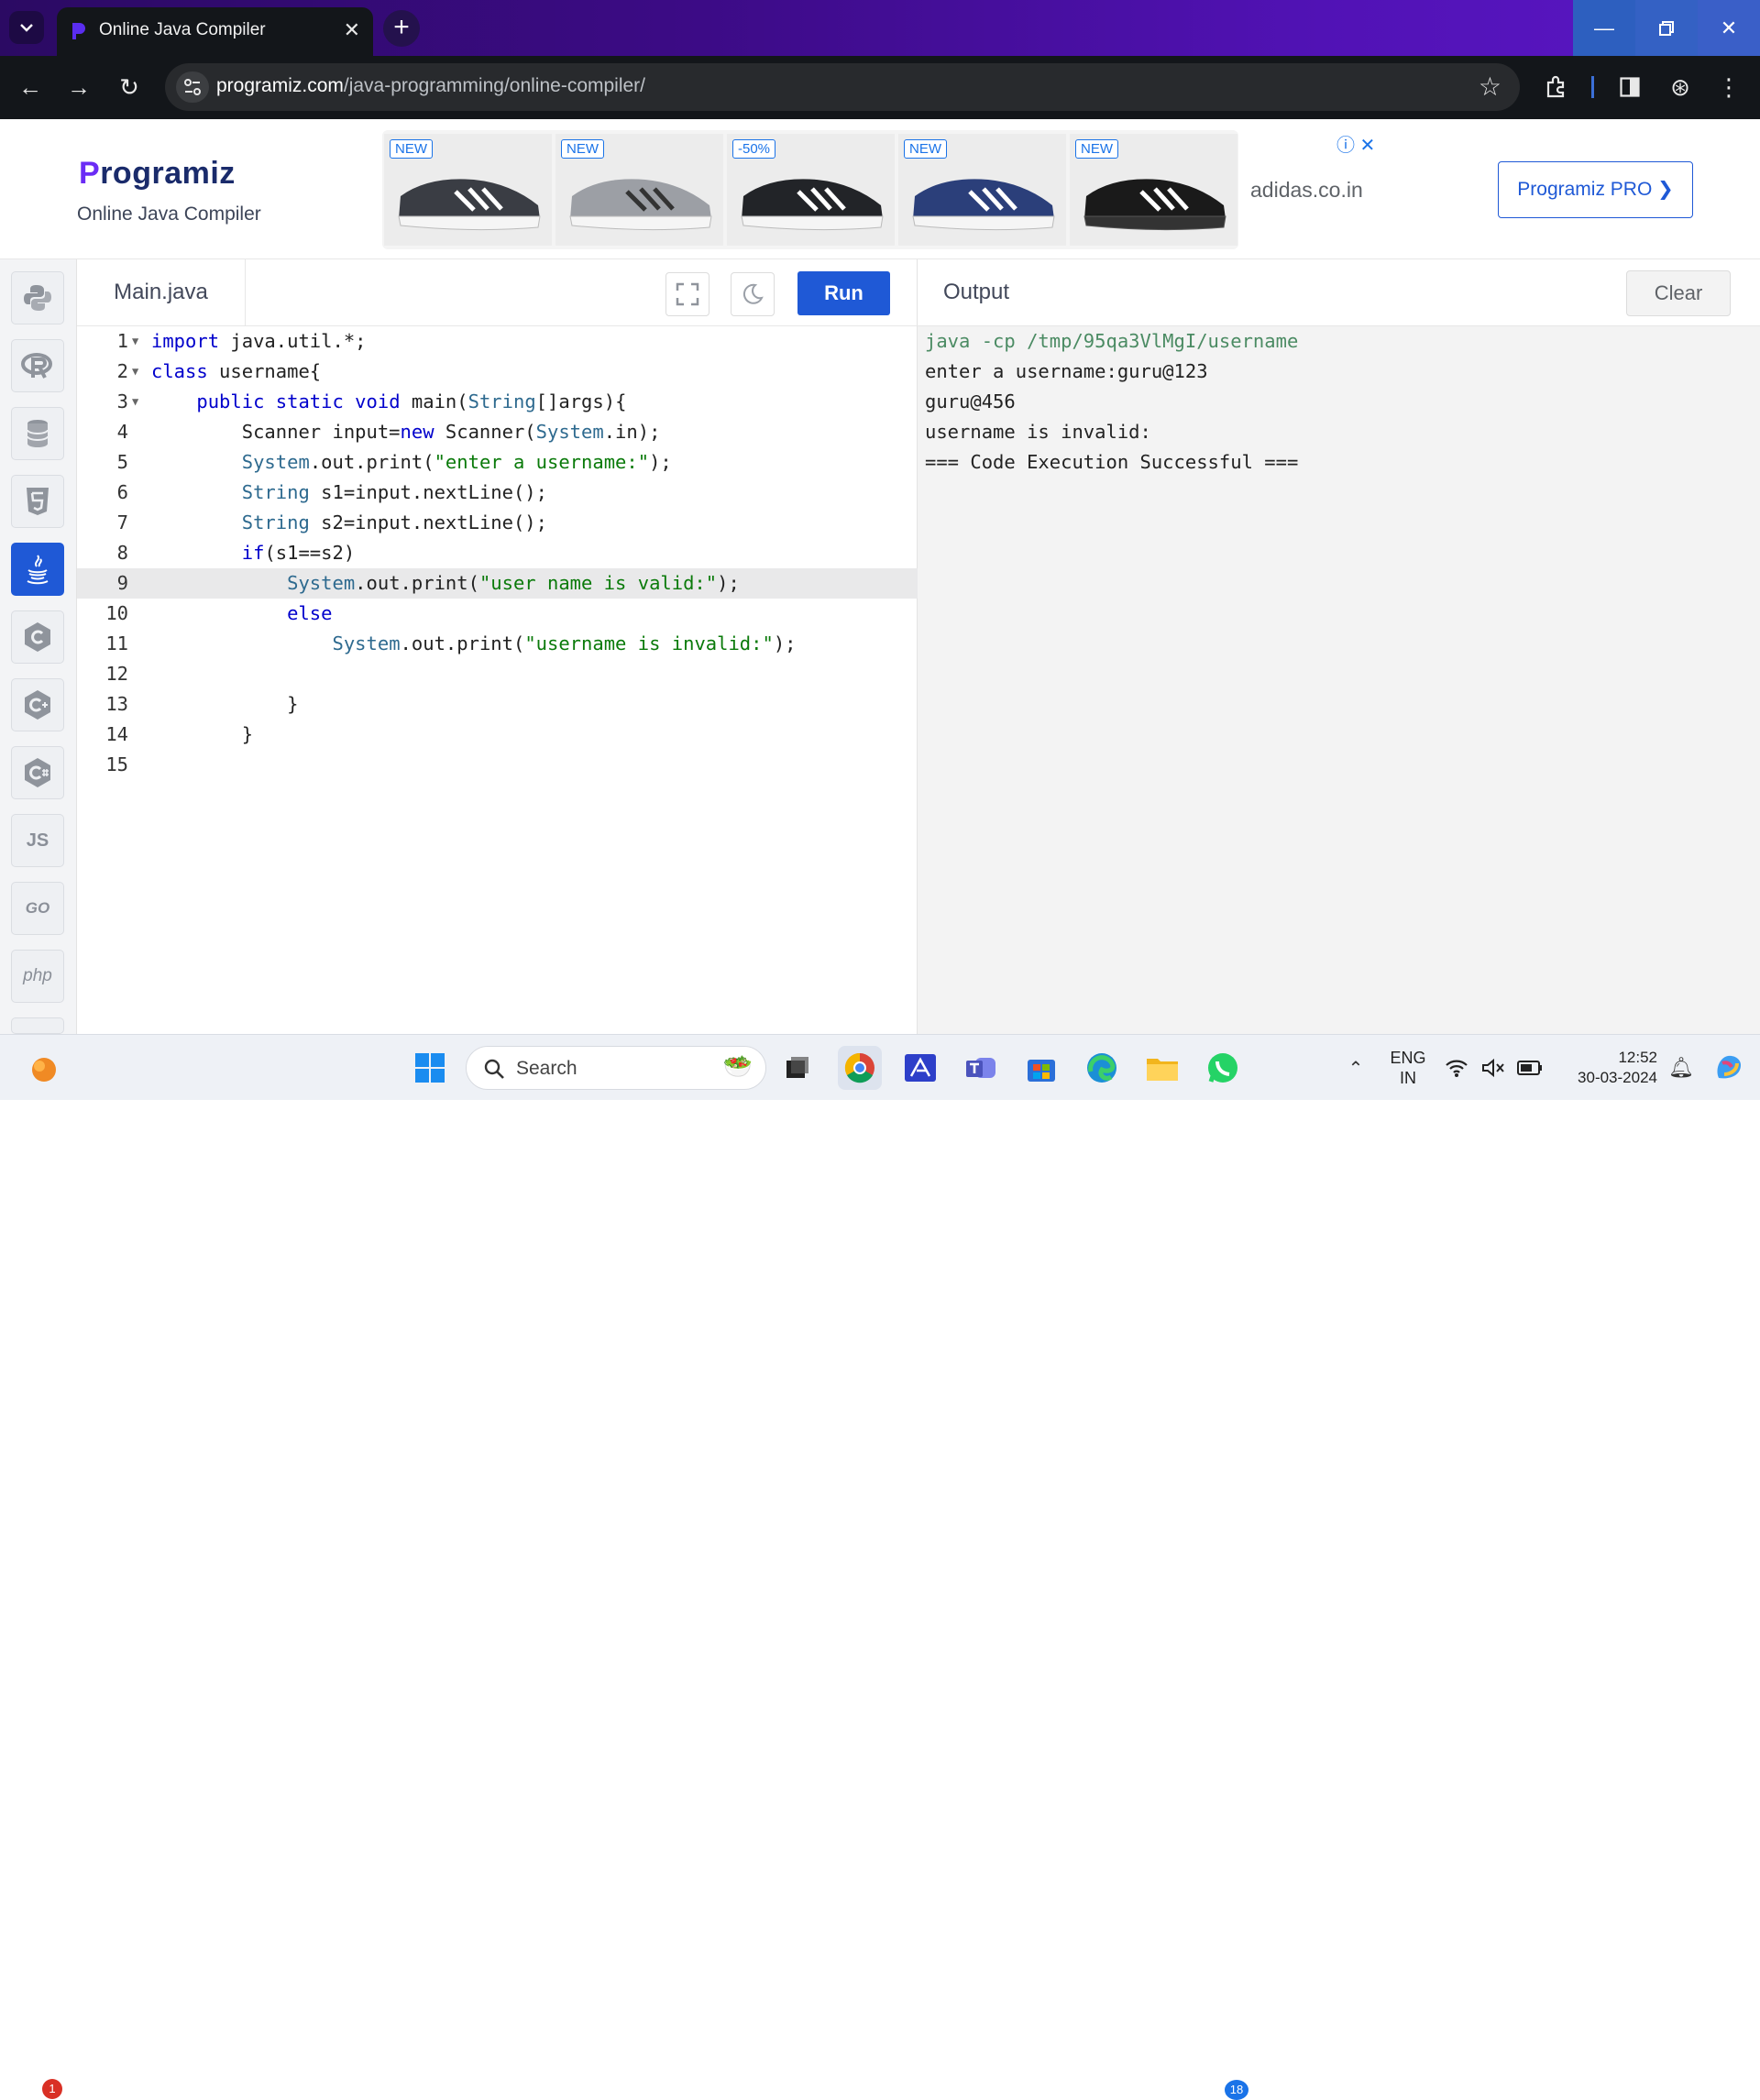 Image resolution: width=1760 pixels, height=2100 pixels. I want to click on output-line: enter a username:guru@123, so click(1066, 371).